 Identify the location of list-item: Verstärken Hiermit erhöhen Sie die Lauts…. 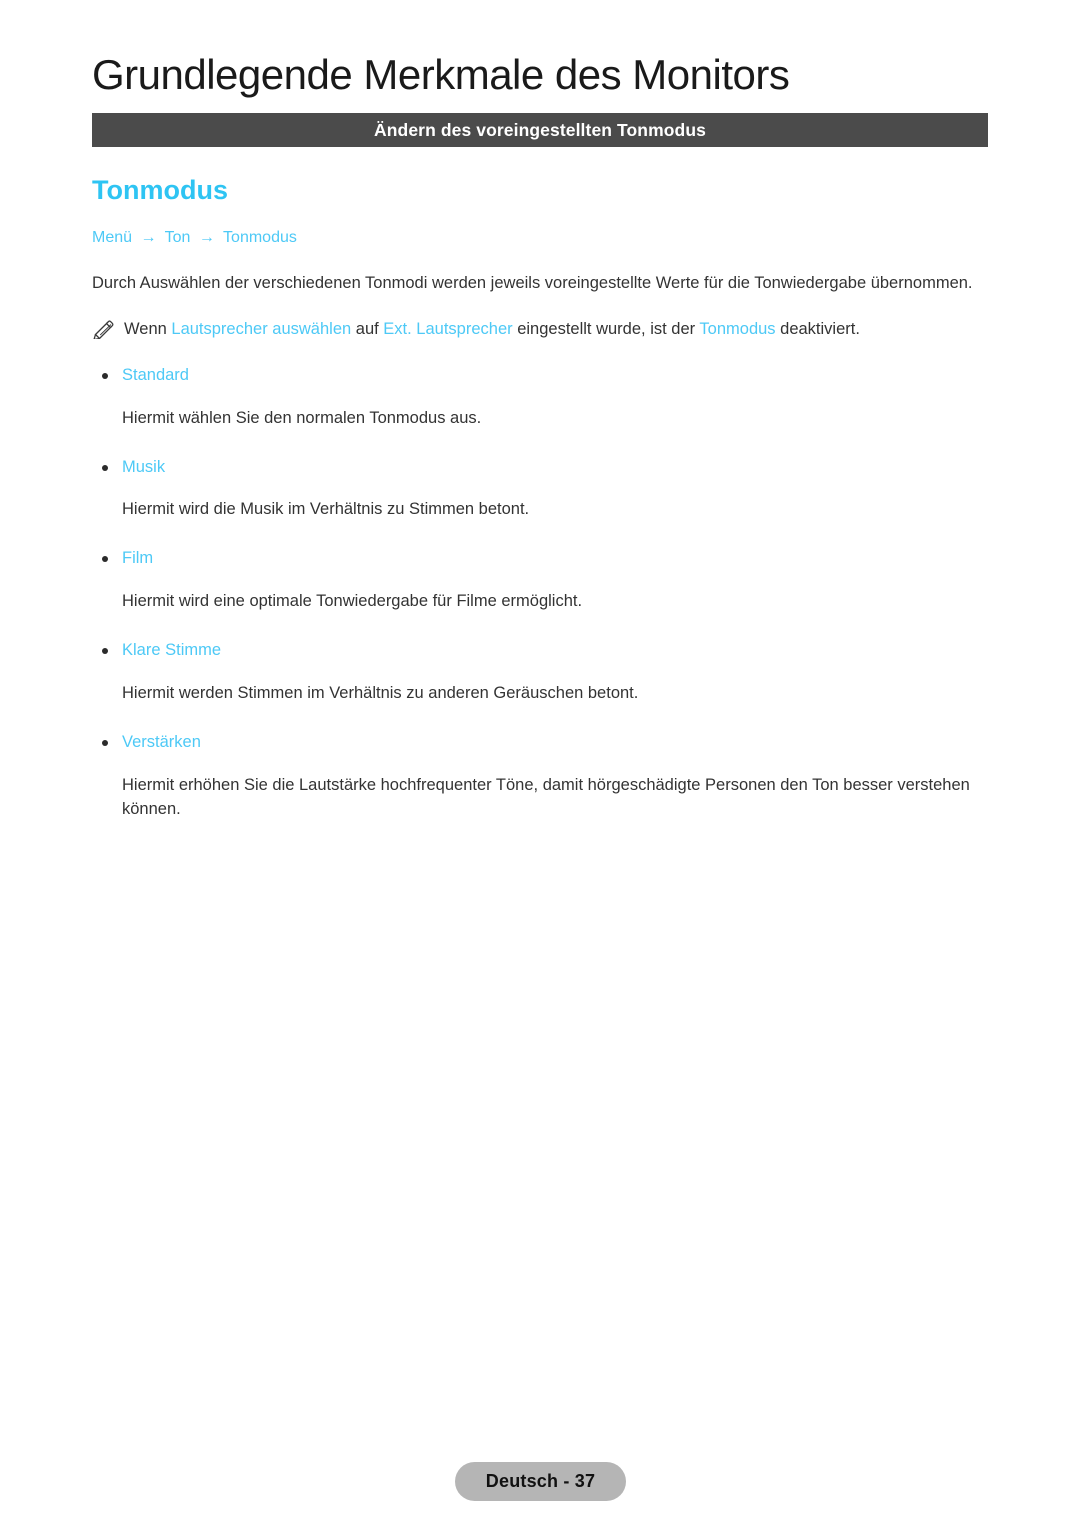
(540, 776).